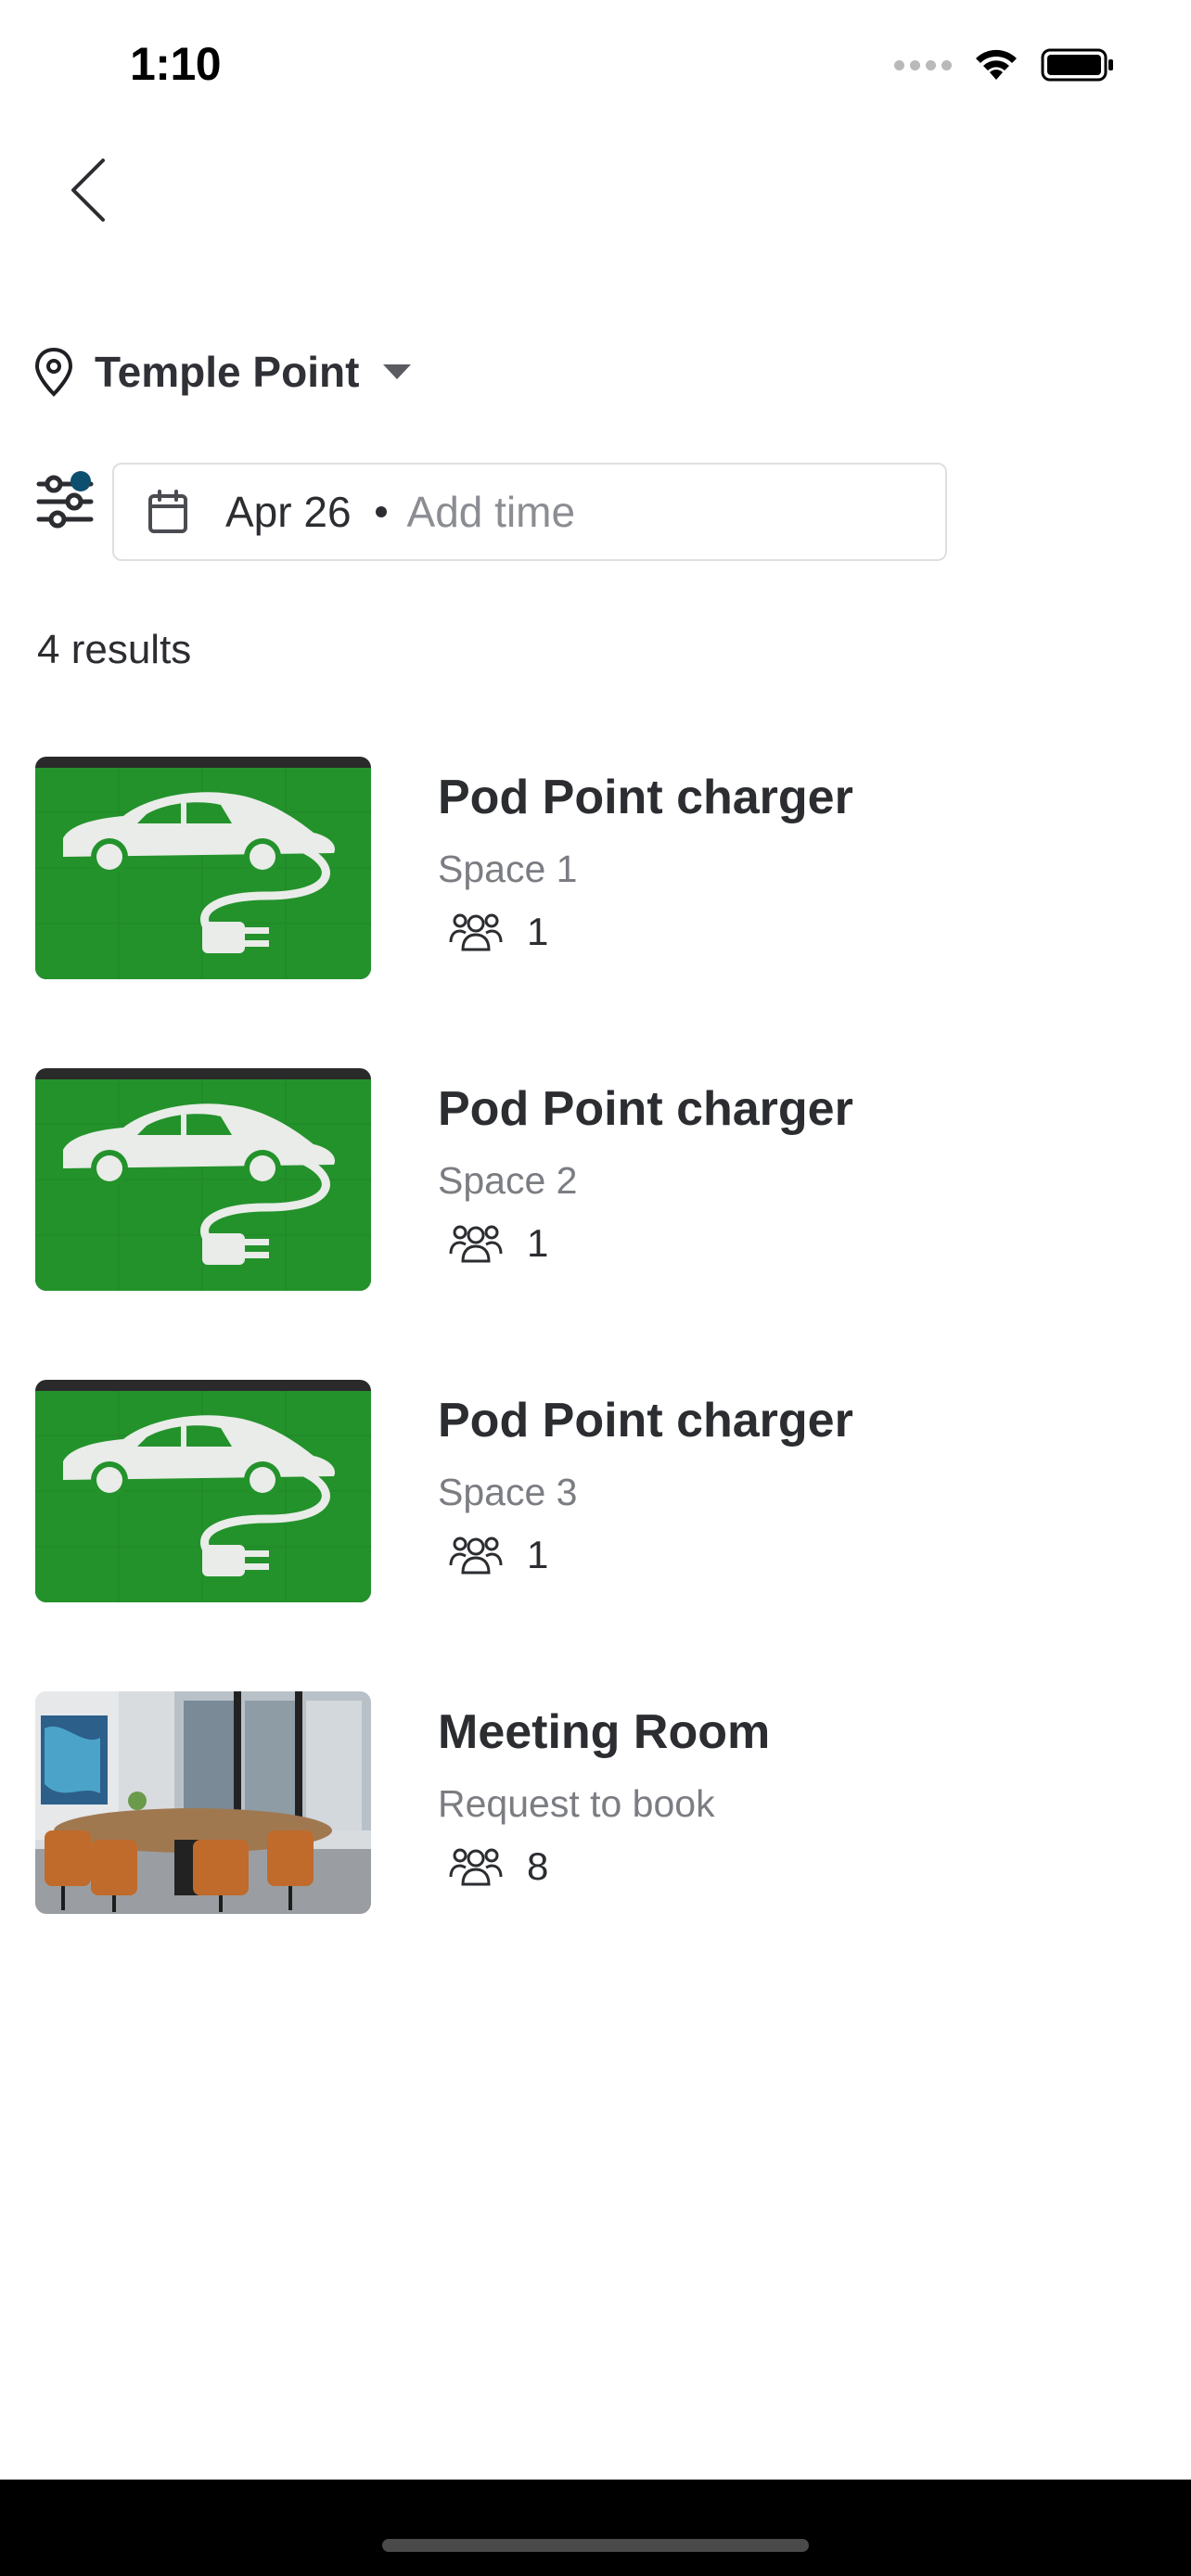 The width and height of the screenshot is (1191, 2576). Describe the element at coordinates (381, 512) in the screenshot. I see `separator-dot` at that location.